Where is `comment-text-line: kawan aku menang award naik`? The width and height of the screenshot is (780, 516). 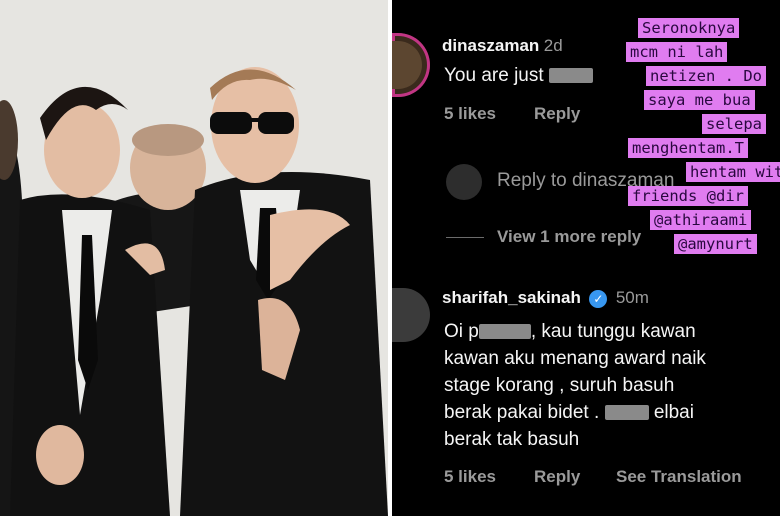
comment-text-line: kawan aku menang award naik is located at coordinates (575, 358).